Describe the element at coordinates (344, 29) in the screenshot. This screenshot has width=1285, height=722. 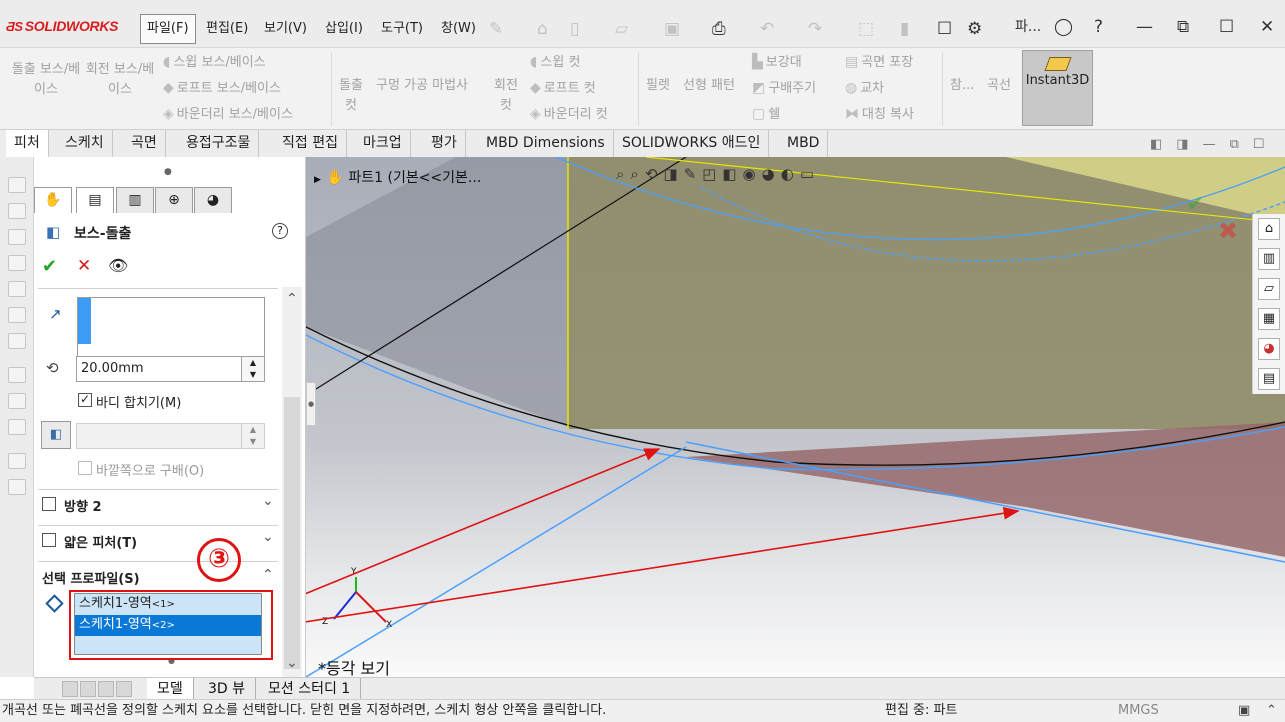
I see `menu-insert: 삽입(I)` at that location.